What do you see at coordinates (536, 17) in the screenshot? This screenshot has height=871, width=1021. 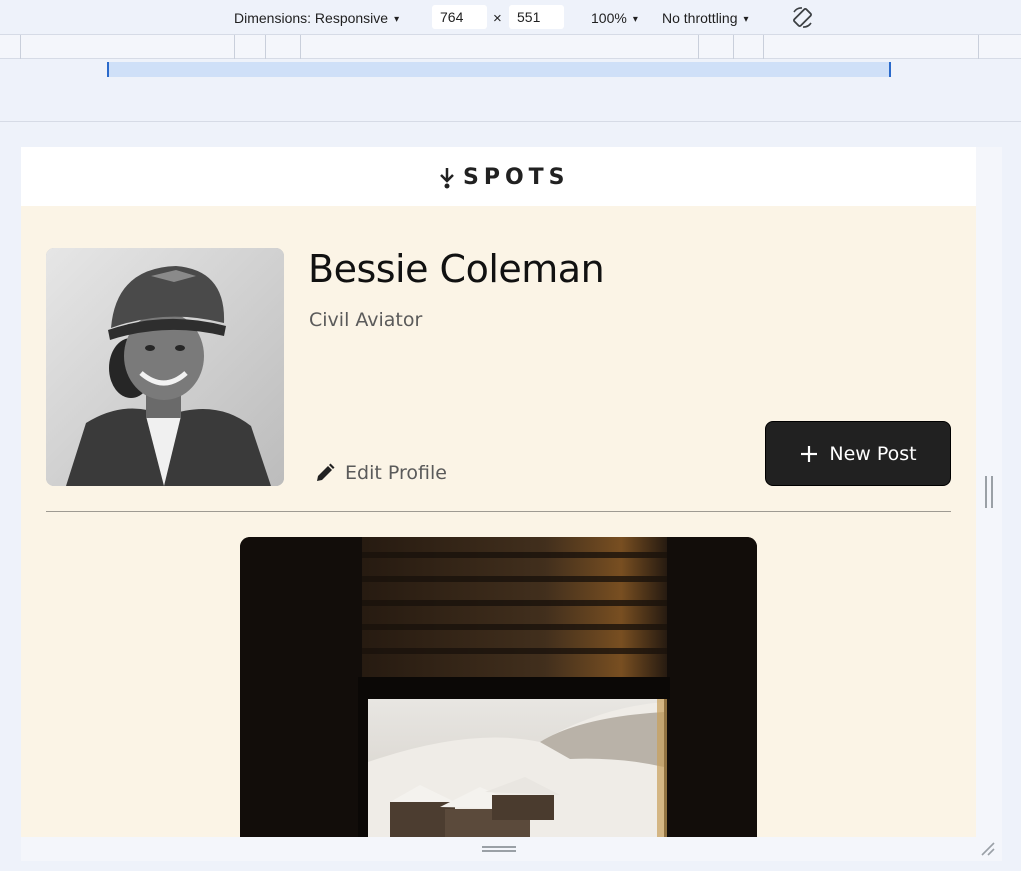 I see `height-input: 551` at bounding box center [536, 17].